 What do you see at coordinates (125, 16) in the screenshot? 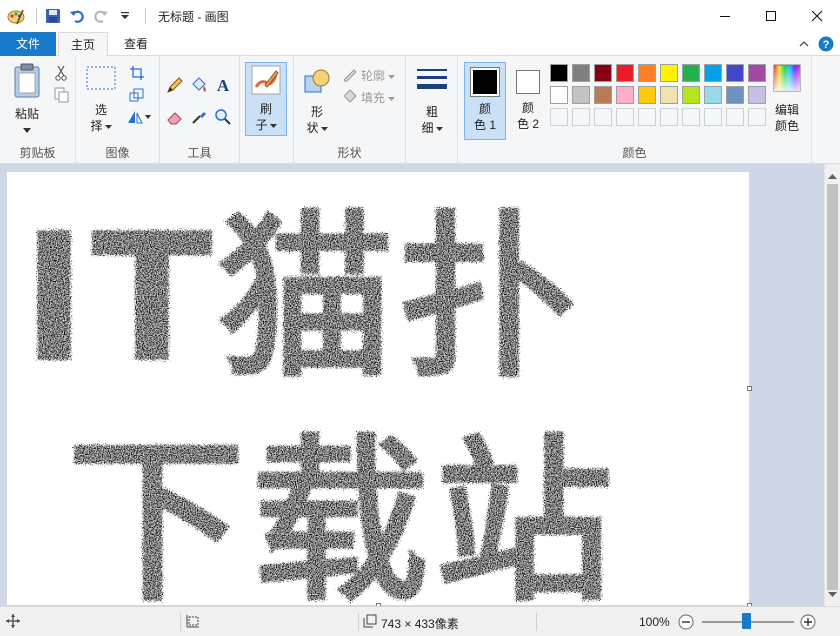
I see `customize-qat-icon` at bounding box center [125, 16].